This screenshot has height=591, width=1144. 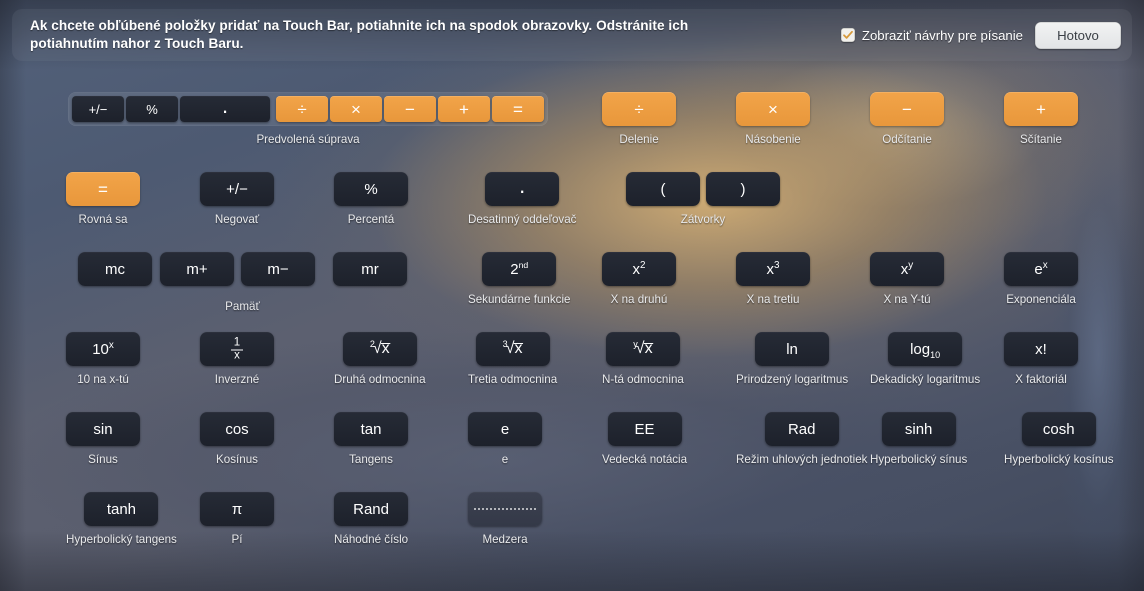 I want to click on default-divide-key: ÷, so click(x=302, y=109).